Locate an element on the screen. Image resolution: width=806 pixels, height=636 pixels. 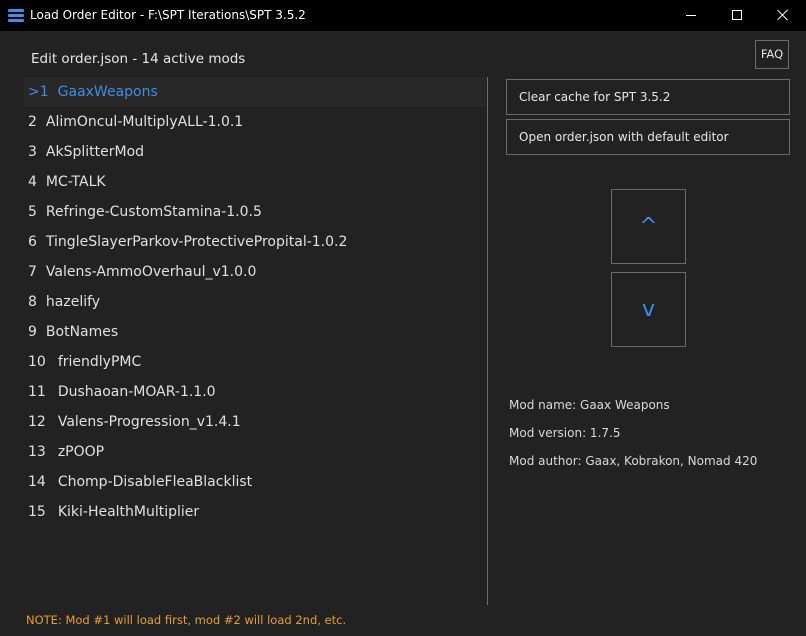
mod-name: hazelify is located at coordinates (73, 302).